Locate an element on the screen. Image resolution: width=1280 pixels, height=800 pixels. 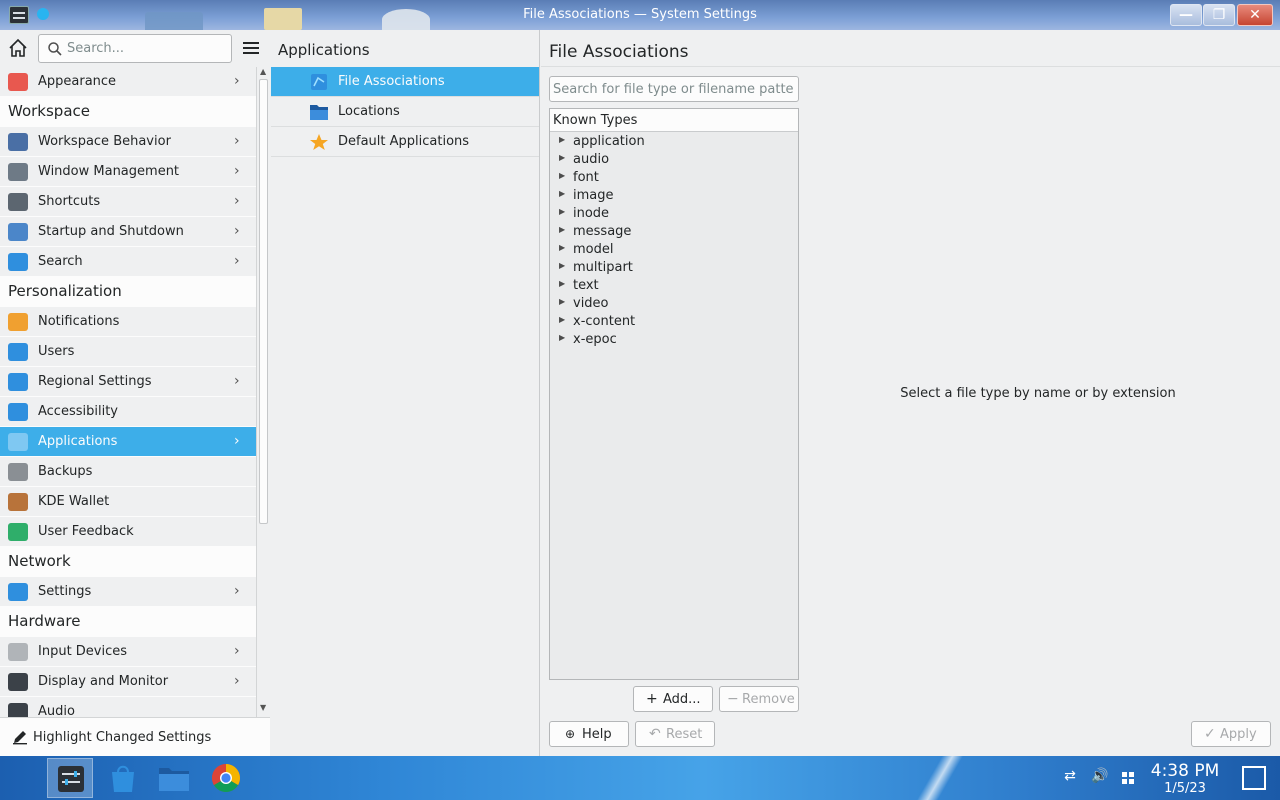
sidebar-item-audio: Audio is located at coordinates (128, 707).